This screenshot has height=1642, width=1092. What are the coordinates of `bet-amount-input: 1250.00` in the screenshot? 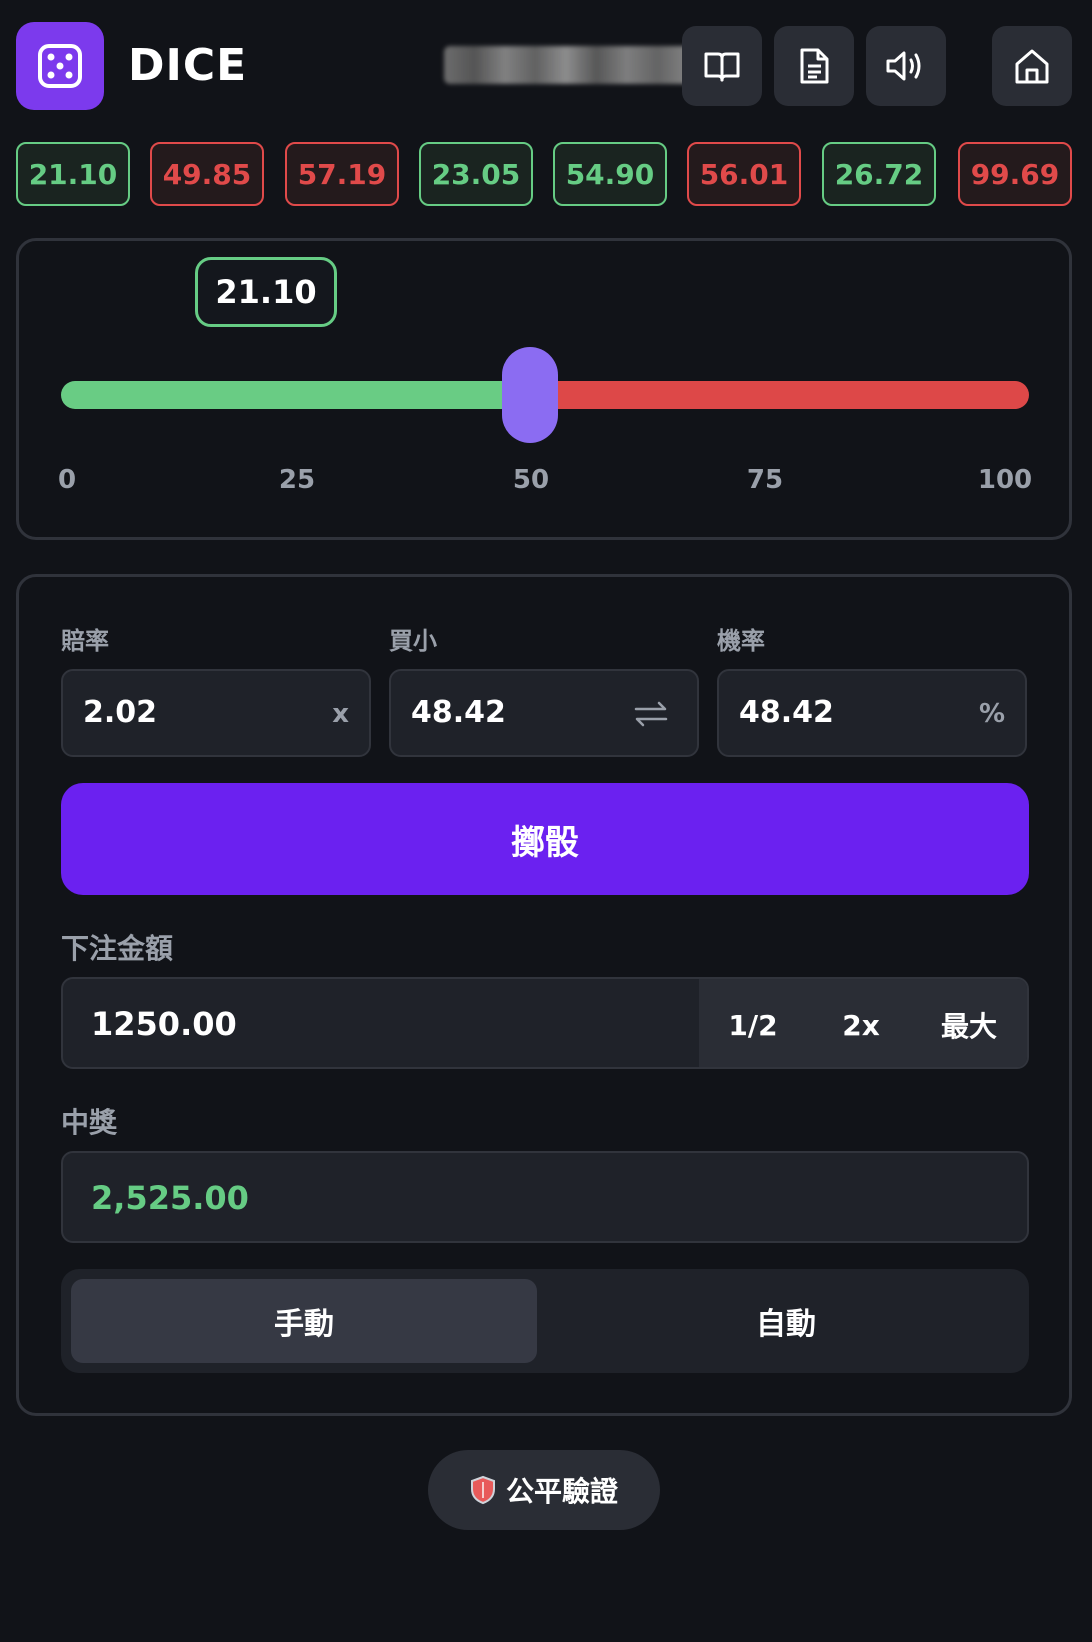 It's located at (164, 1024).